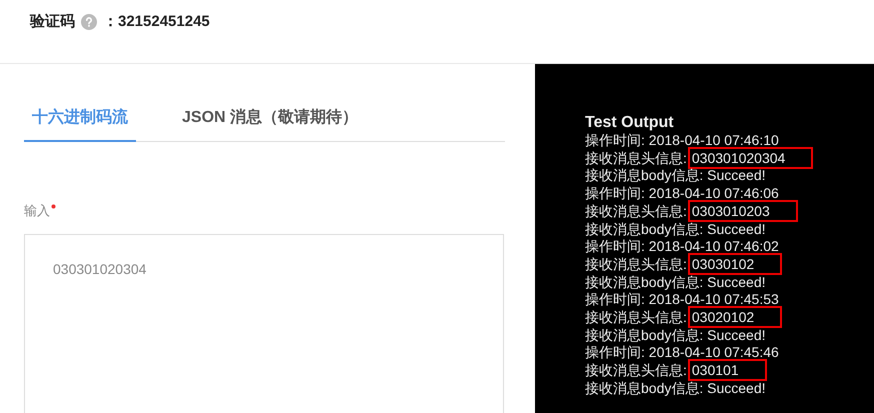 Image resolution: width=874 pixels, height=413 pixels. What do you see at coordinates (156, 21) in the screenshot?
I see `verification-code: ：32152451245` at bounding box center [156, 21].